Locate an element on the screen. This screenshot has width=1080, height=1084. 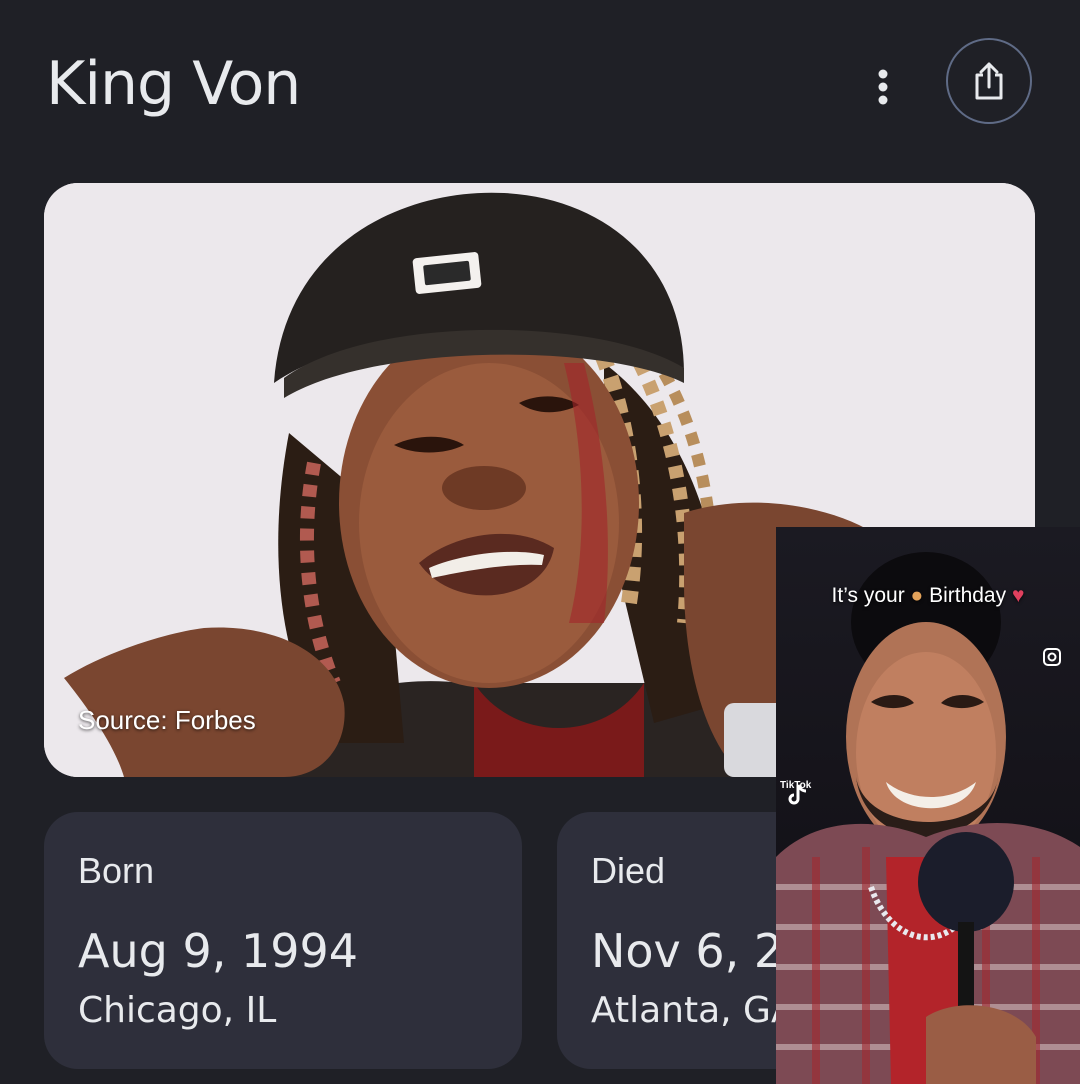
overlay-video-player: It’s your ● Birthday ♥ TikTok is located at coordinates (928, 805).